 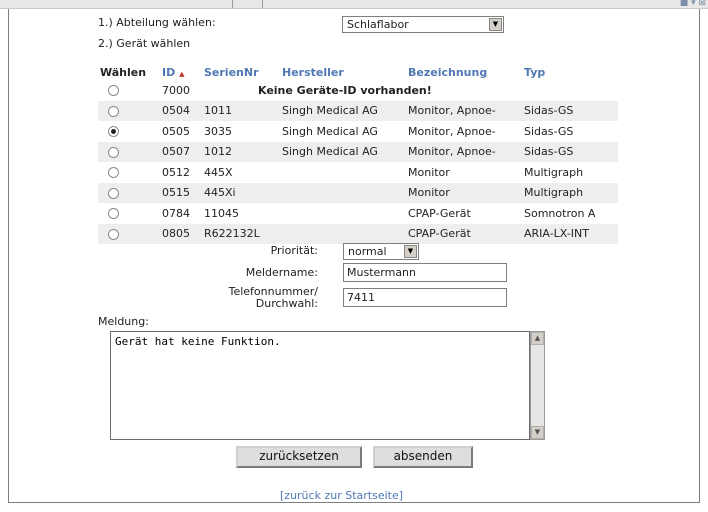 I want to click on step2-label: 2.) Gerät wählen, so click(x=144, y=43).